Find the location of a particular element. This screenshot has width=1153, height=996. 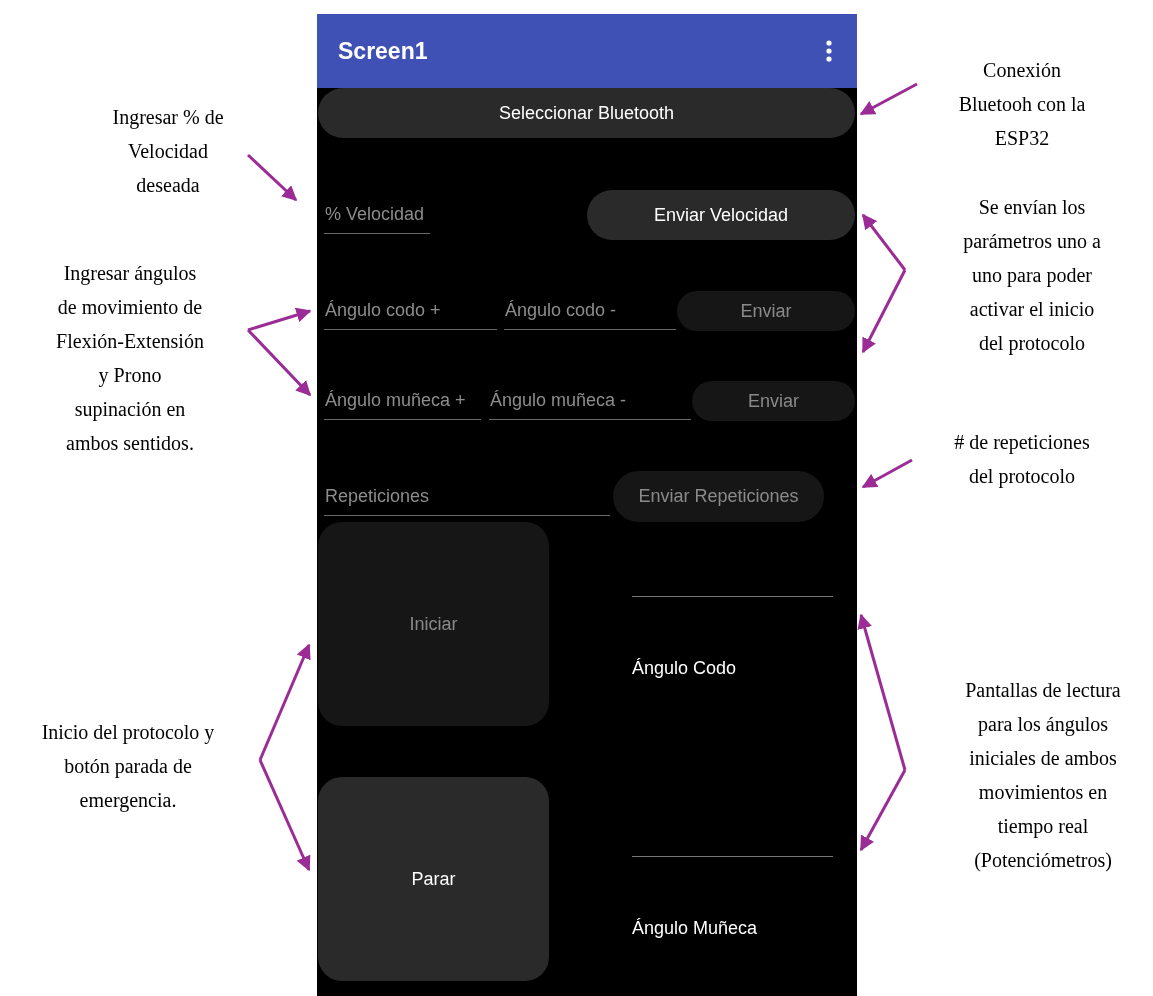

input-field: Ángulo muñeca + is located at coordinates (402, 401).